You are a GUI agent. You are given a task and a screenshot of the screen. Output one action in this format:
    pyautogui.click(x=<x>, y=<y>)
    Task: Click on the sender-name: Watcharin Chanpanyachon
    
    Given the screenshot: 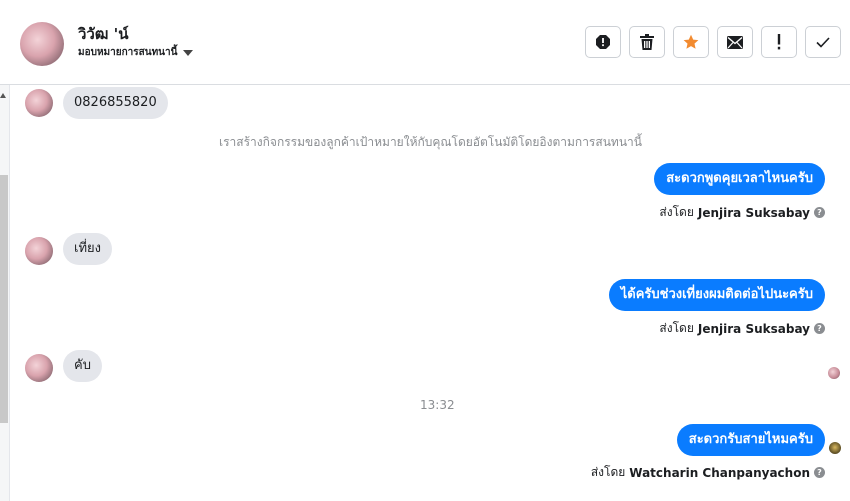 What is the action you would take?
    pyautogui.click(x=719, y=472)
    